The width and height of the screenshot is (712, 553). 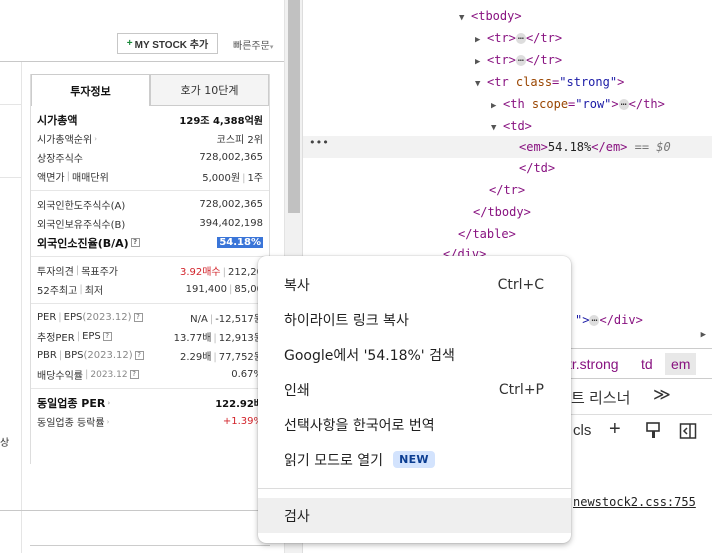 What do you see at coordinates (681, 364) in the screenshot?
I see `breadcrumb-em: em` at bounding box center [681, 364].